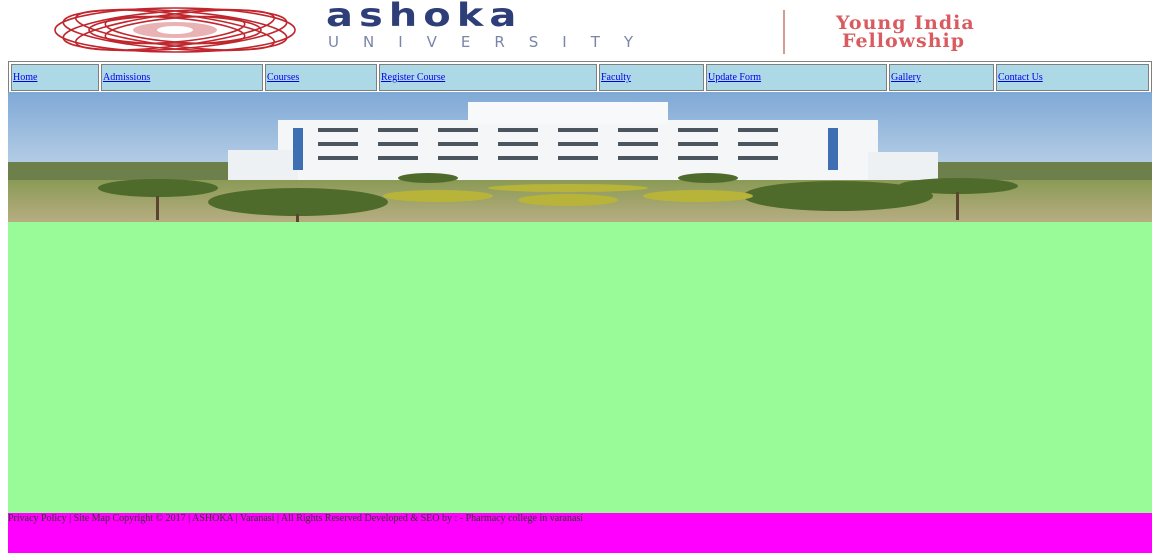 The width and height of the screenshot is (1152, 553). What do you see at coordinates (413, 77) in the screenshot?
I see `nav-link-register-course: Register Course` at bounding box center [413, 77].